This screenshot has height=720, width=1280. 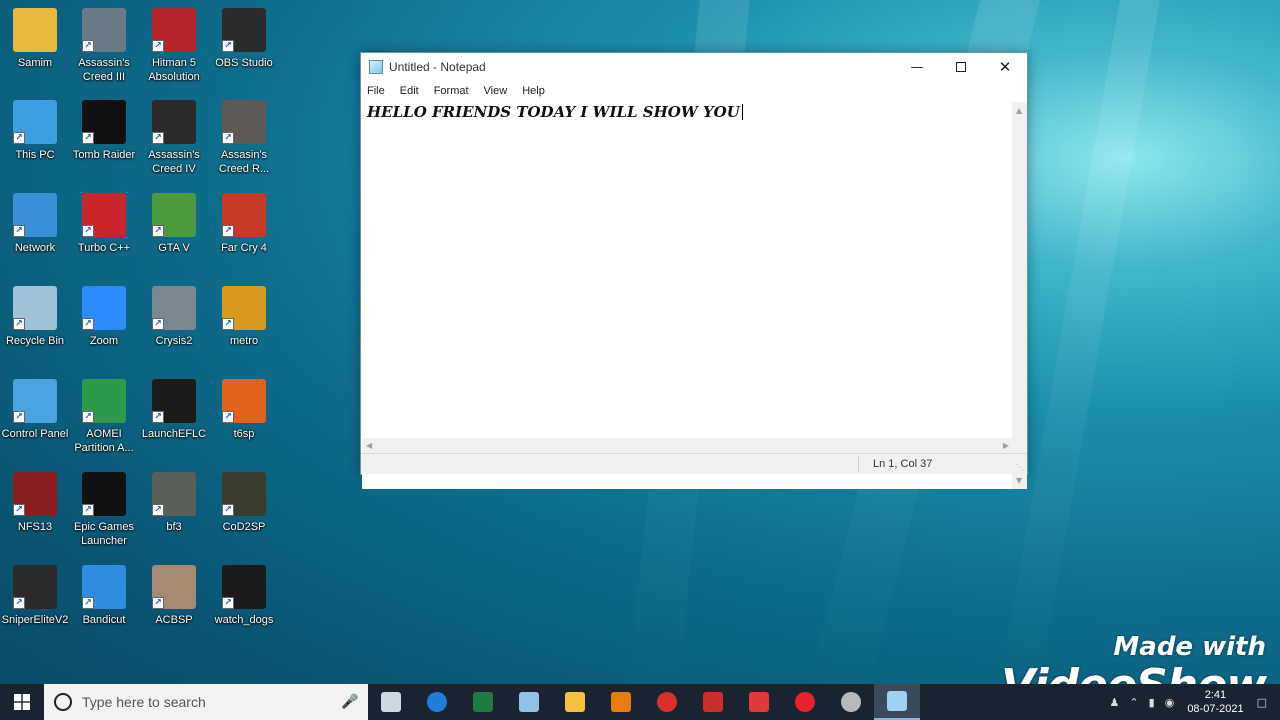 I want to click on media-player-icon, so click(x=667, y=702).